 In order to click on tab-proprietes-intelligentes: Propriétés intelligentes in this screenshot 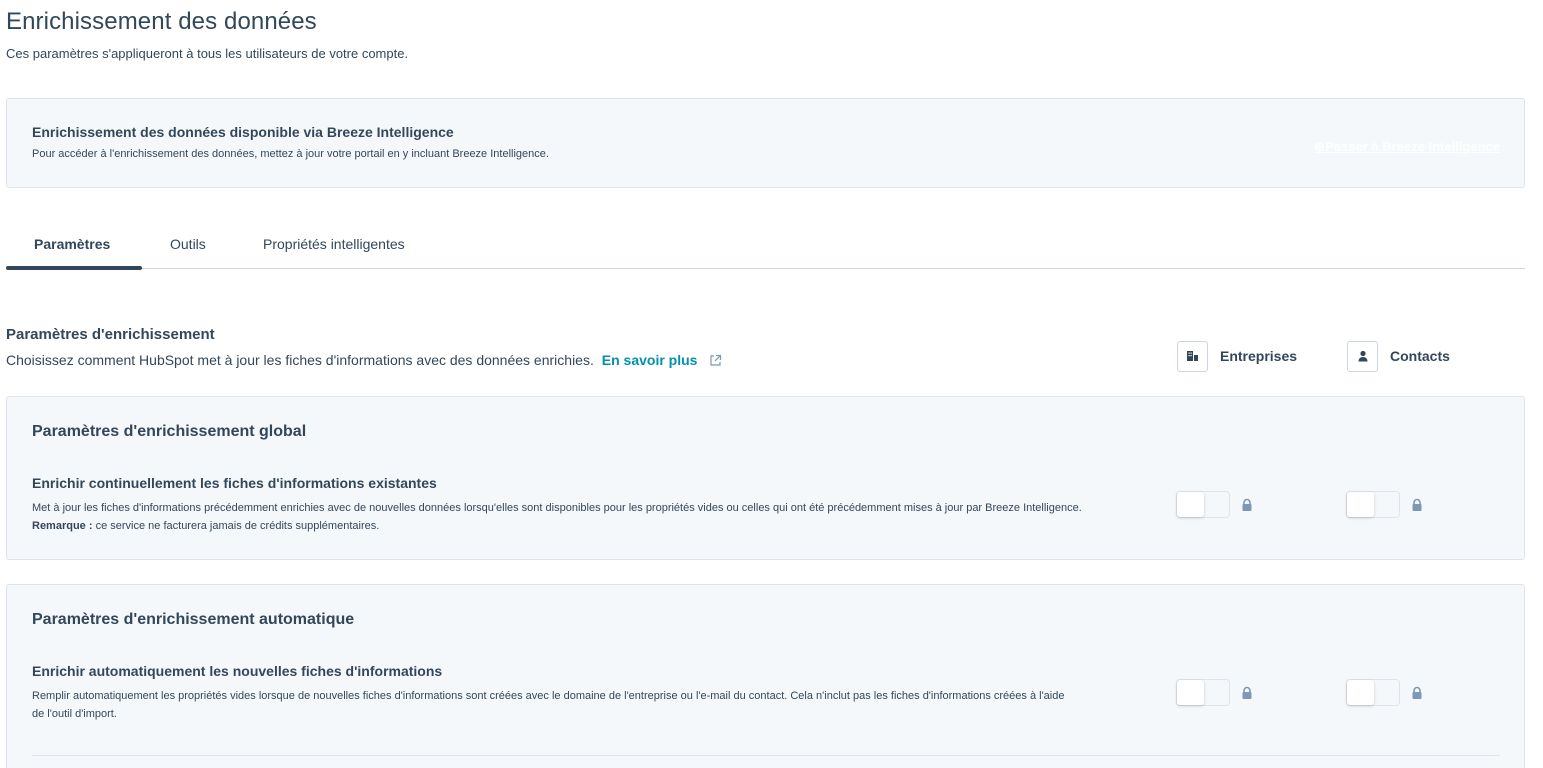, I will do `click(334, 244)`.